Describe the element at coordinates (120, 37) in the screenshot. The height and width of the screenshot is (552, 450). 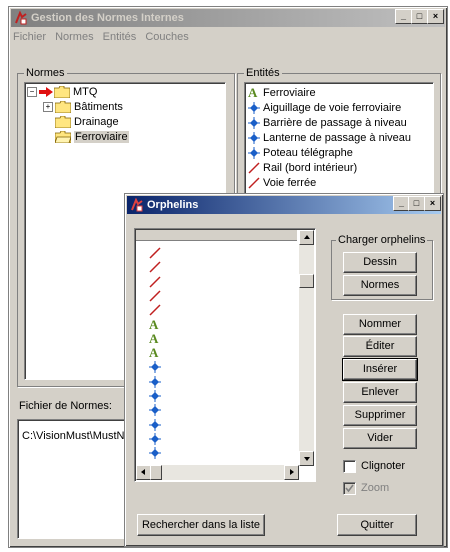
I see `menu-entites: Entités` at that location.